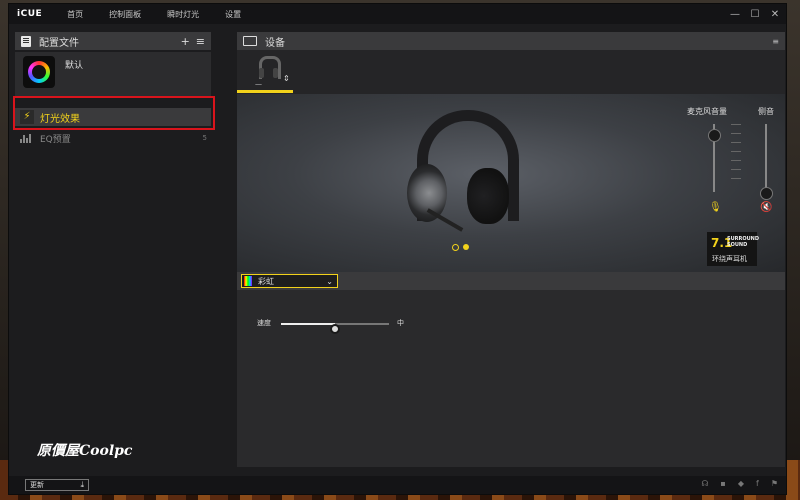 This screenshot has height=500, width=800. I want to click on profiles-header: 配置文件 + ≡, so click(113, 41).